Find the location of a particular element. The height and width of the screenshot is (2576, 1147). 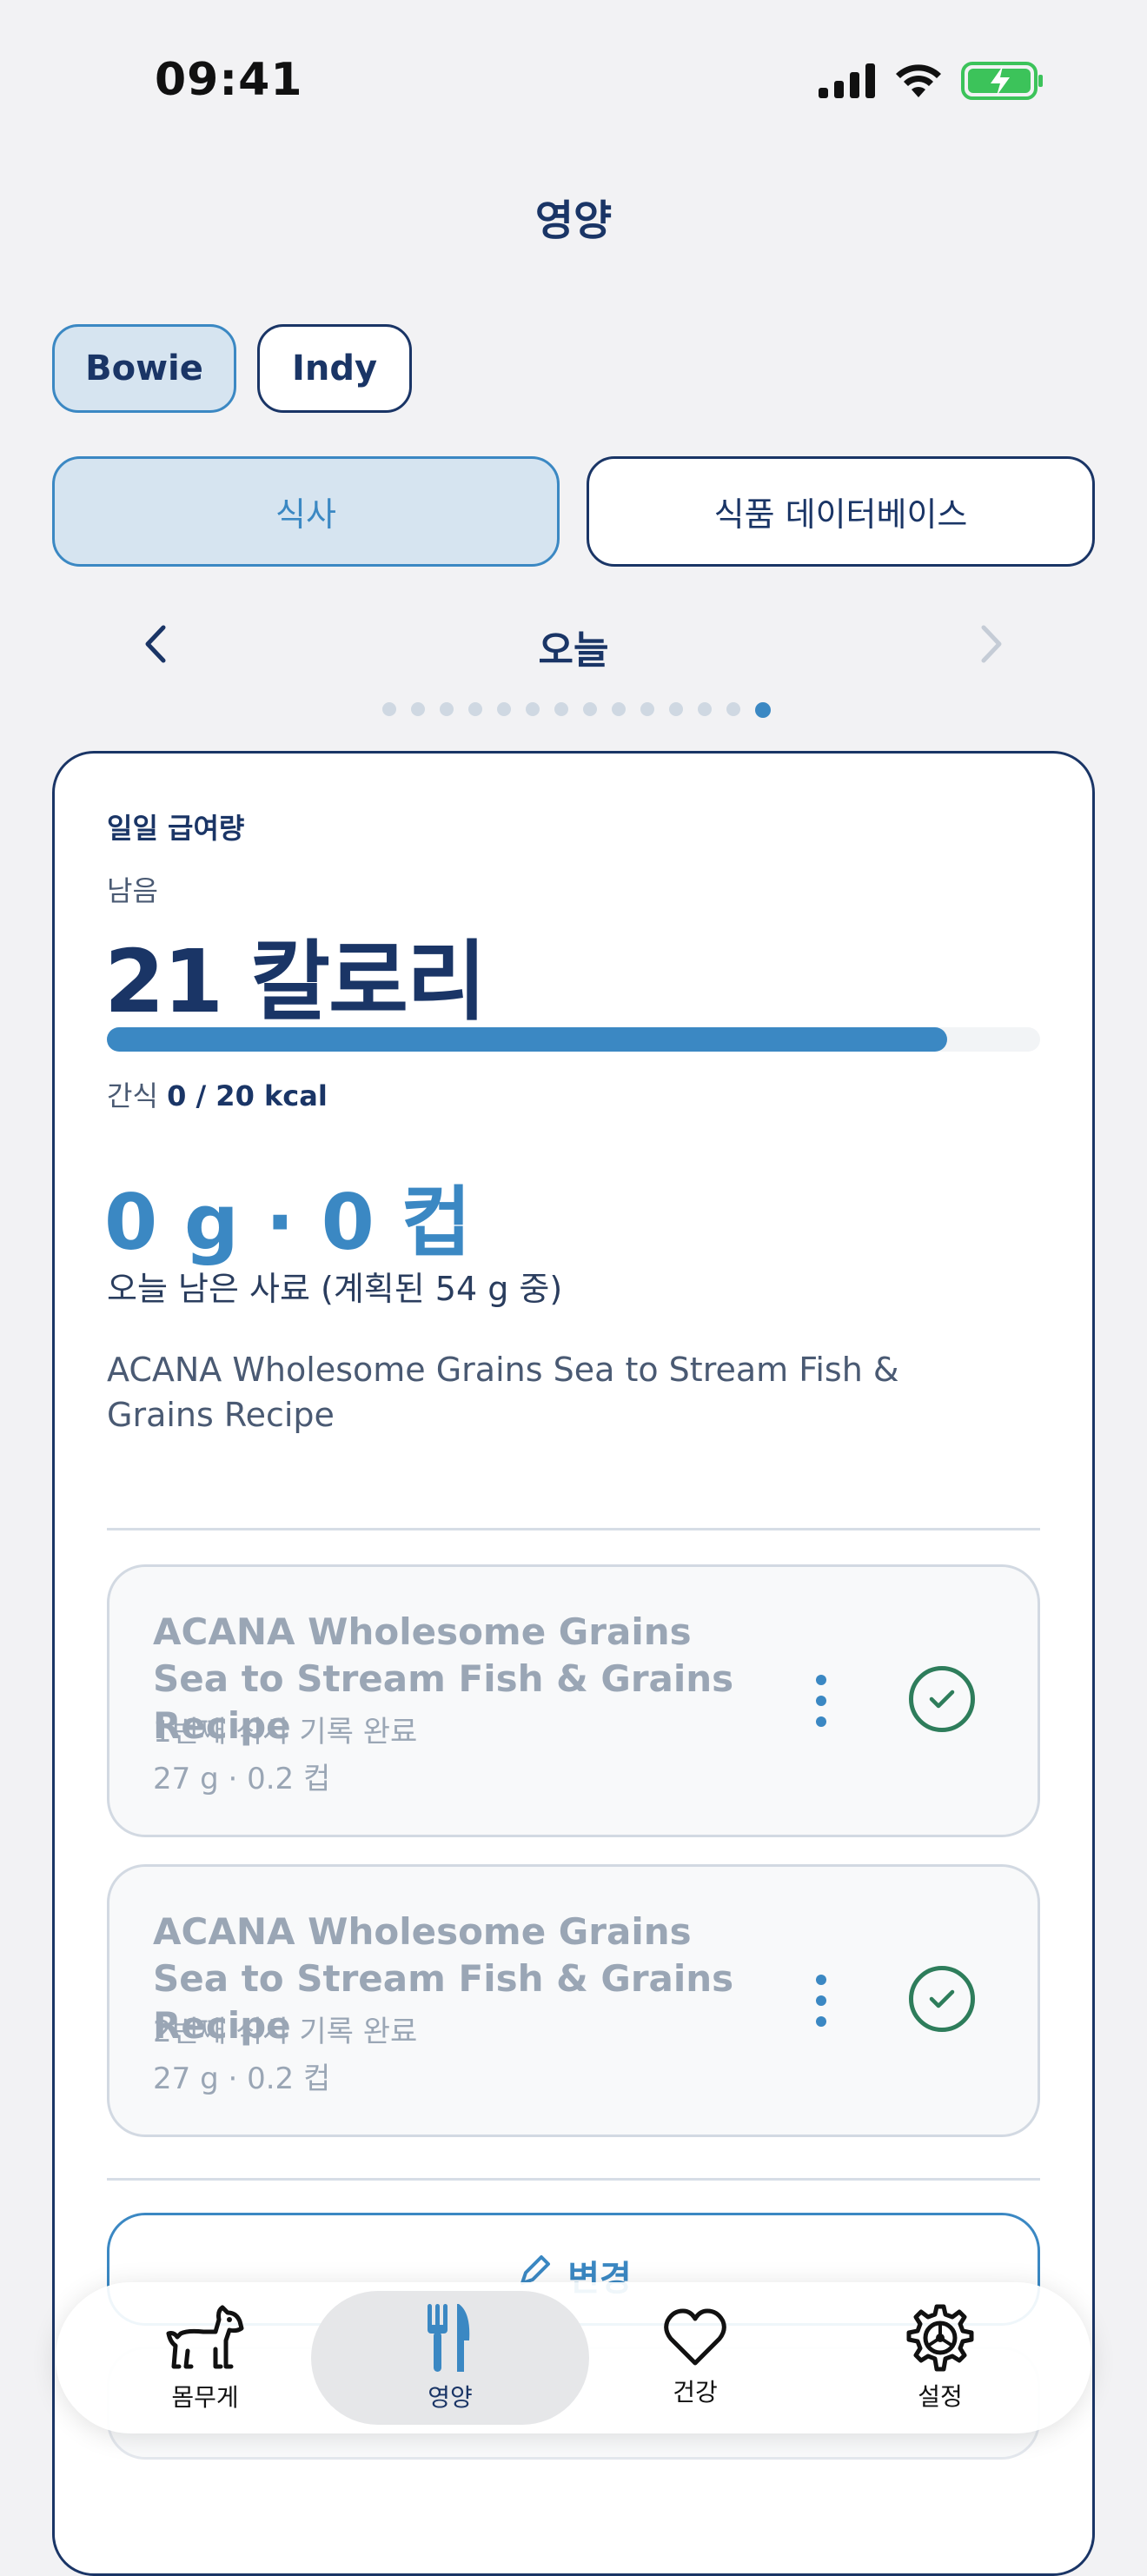

pet-chip-indy: Indy is located at coordinates (334, 368).